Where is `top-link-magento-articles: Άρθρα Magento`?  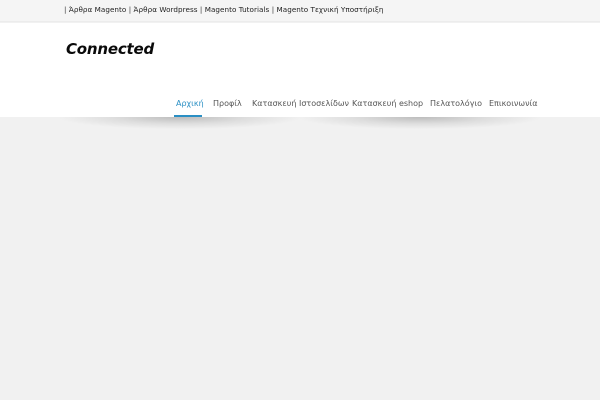
top-link-magento-articles: Άρθρα Magento is located at coordinates (98, 9).